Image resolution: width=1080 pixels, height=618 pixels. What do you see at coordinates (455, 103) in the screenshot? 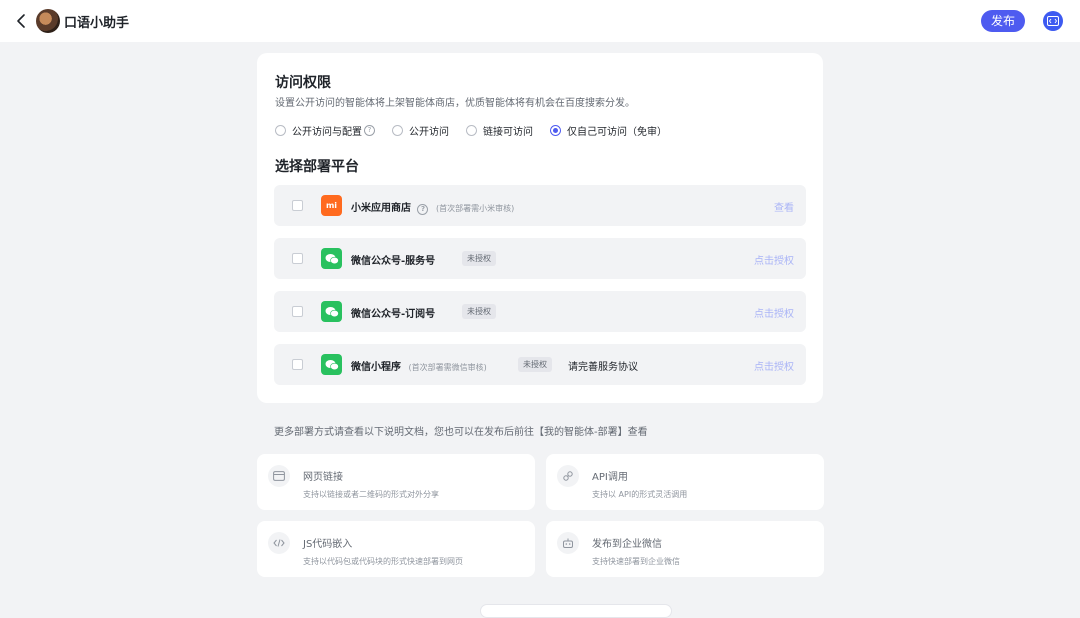
I see `access-description: 设置公开访问的智能体将上架智能体商店，优质智能体将有机会在百度搜索分发。` at bounding box center [455, 103].